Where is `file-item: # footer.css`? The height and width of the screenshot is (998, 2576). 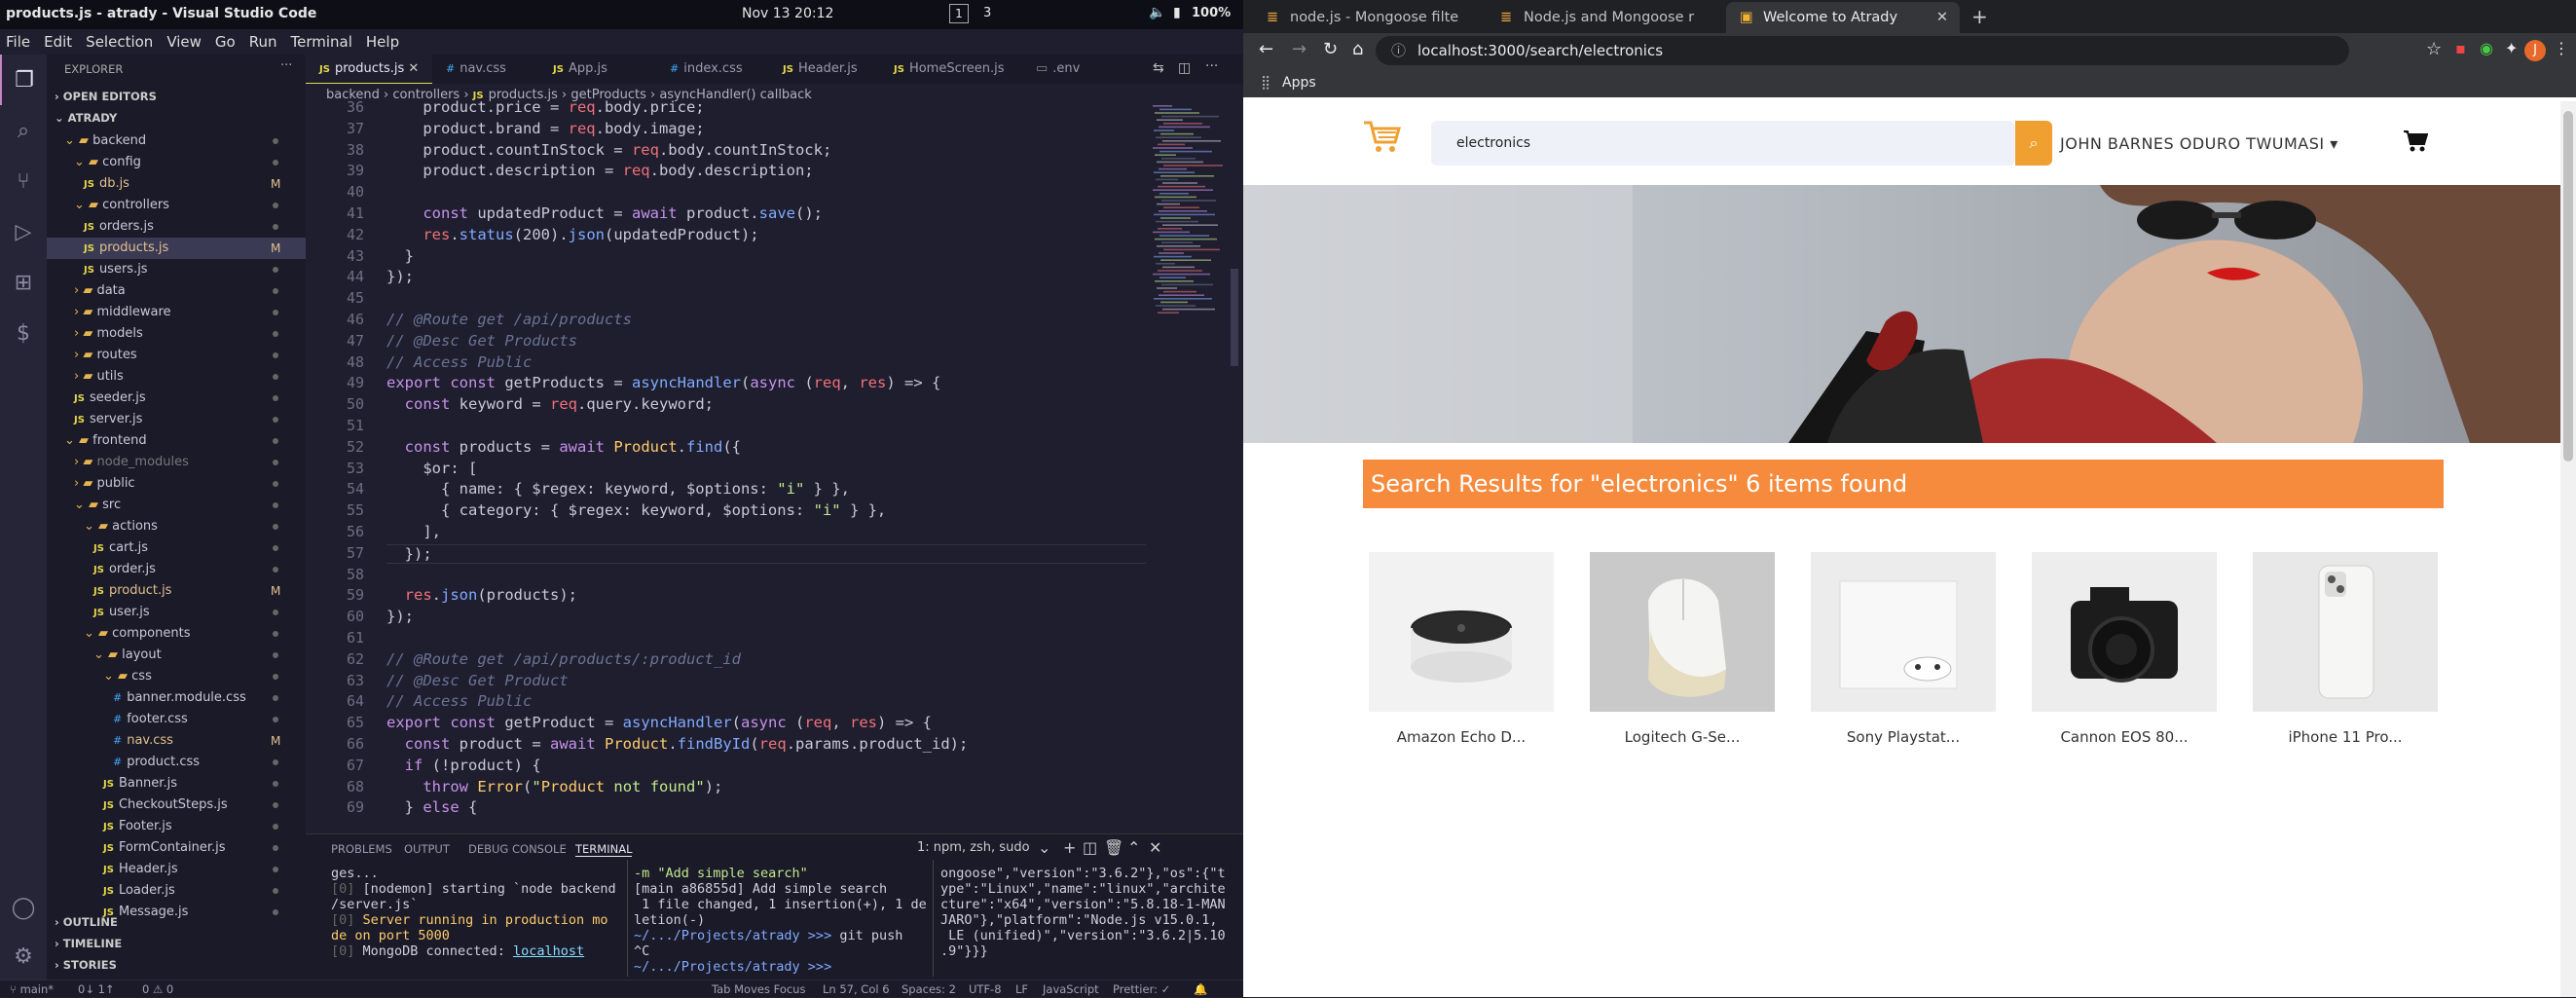
file-item: # footer.css is located at coordinates (176, 719).